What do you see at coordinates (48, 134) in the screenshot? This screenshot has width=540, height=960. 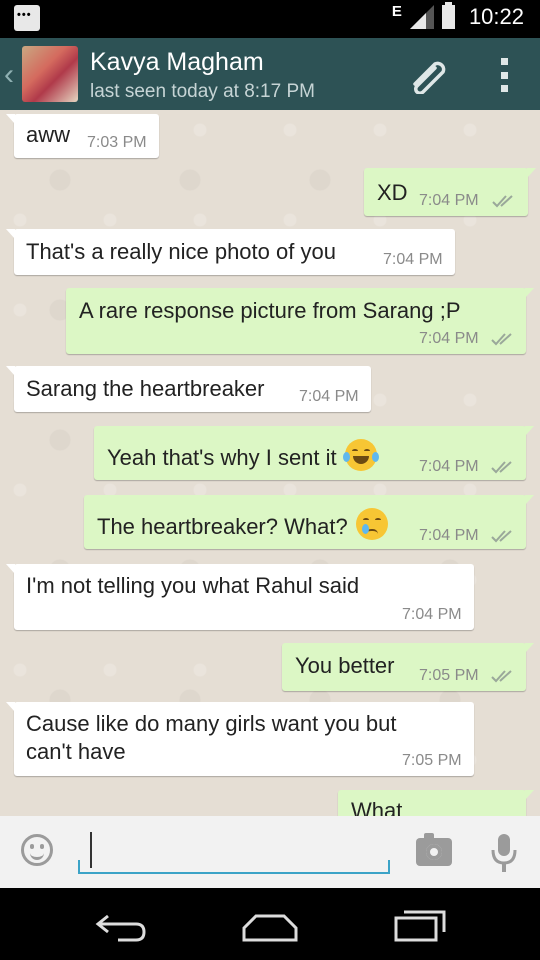 I see `message-text: aww` at bounding box center [48, 134].